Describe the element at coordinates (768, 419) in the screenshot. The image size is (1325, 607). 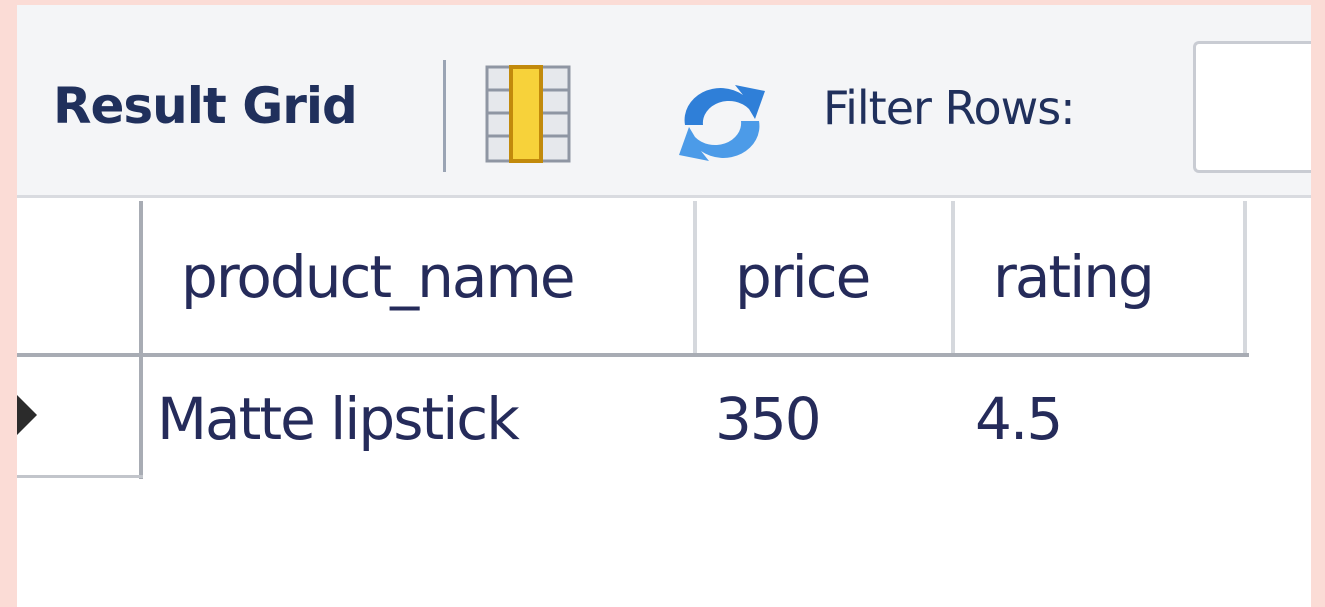
I see `cell-price: 350` at that location.